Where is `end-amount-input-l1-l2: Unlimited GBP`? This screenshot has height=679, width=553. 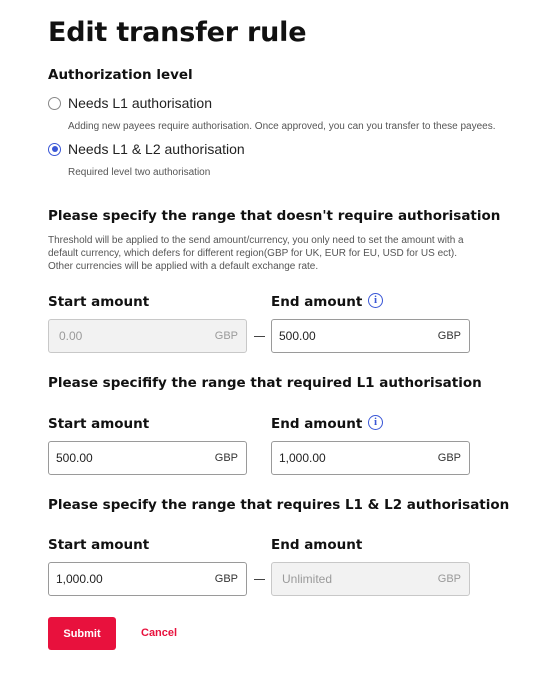
end-amount-input-l1-l2: Unlimited GBP is located at coordinates (370, 579).